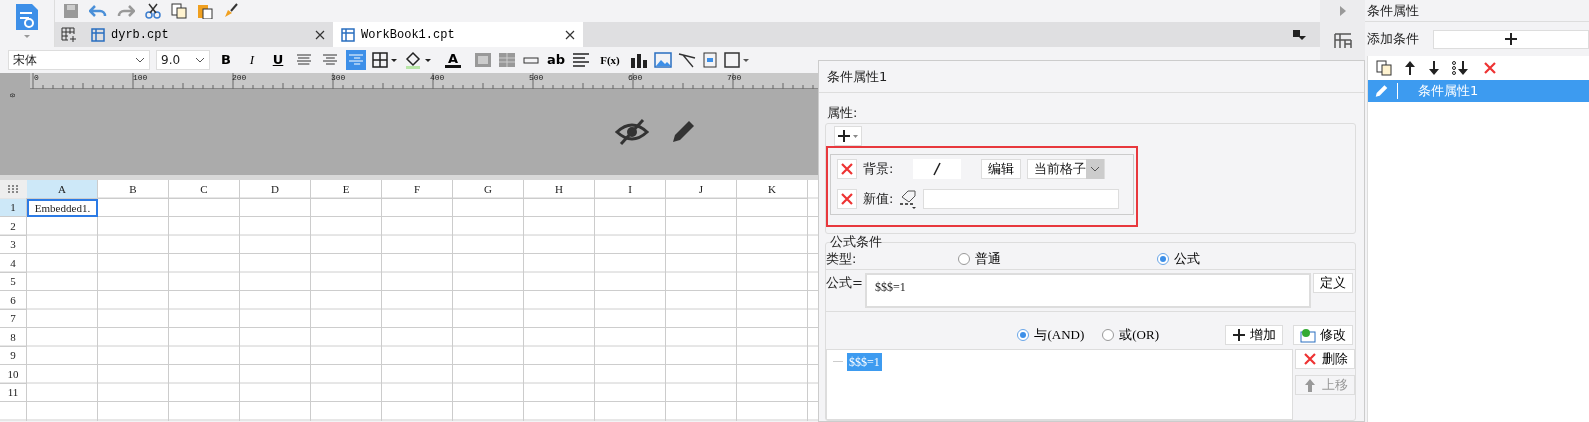  What do you see at coordinates (1342, 41) in the screenshot?
I see `layout-icon` at bounding box center [1342, 41].